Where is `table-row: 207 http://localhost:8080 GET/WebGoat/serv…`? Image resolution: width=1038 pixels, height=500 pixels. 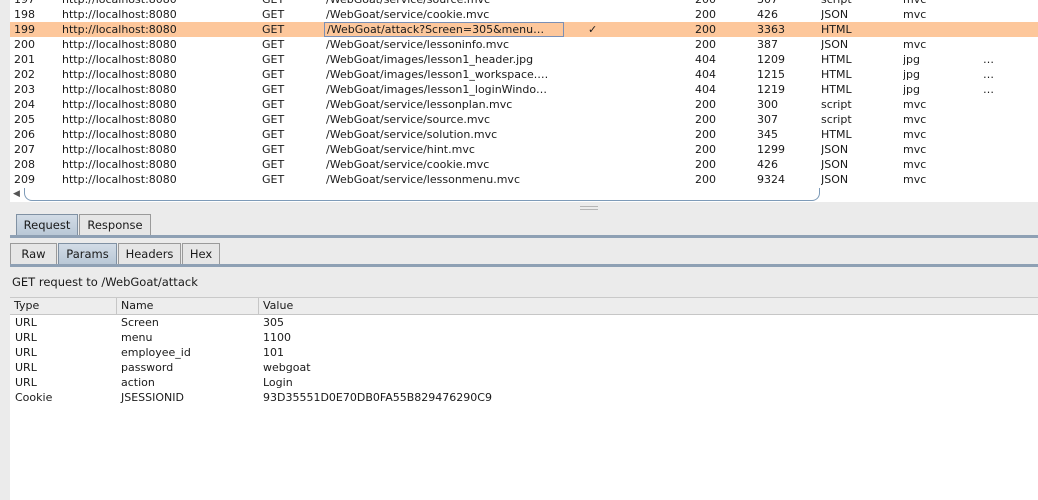
table-row: 207 http://localhost:8080 GET/WebGoat/serv… is located at coordinates (524, 149).